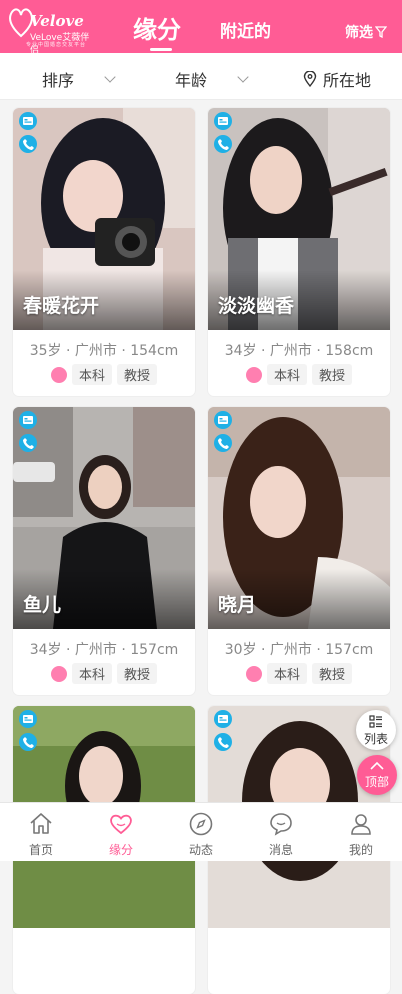  Describe the element at coordinates (377, 765) in the screenshot. I see `chevron-up-icon` at that location.